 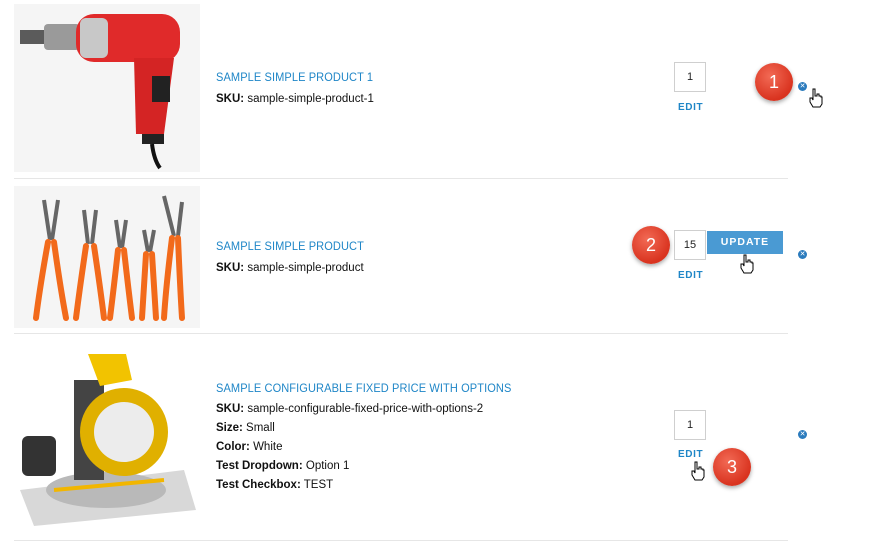 What do you see at coordinates (258, 485) in the screenshot?
I see `option-label: Test Checkbox:` at bounding box center [258, 485].